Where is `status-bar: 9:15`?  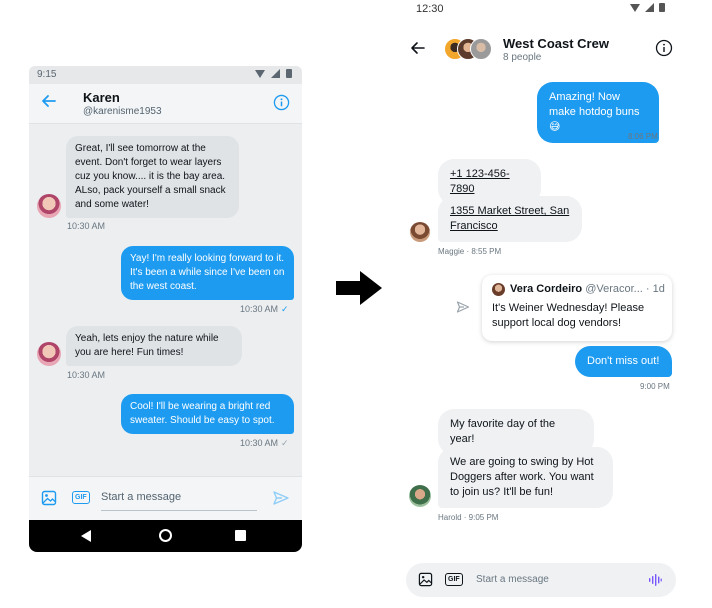
status-bar: 9:15 is located at coordinates (165, 75).